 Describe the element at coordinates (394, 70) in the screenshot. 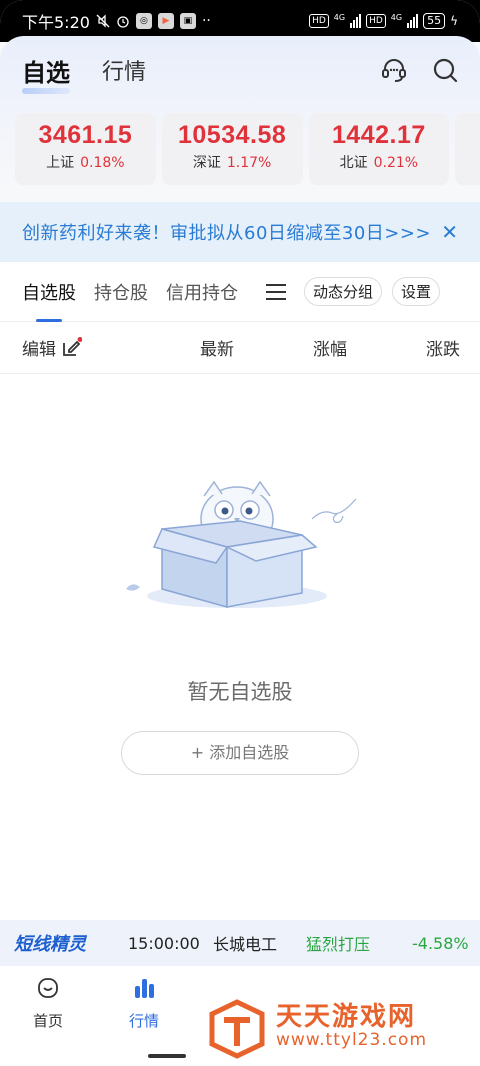

I see `headset-icon` at that location.